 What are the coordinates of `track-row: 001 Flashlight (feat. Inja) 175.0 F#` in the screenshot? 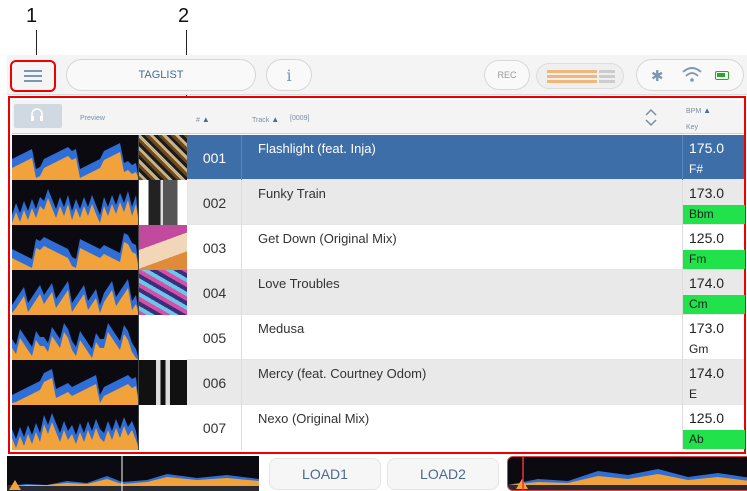 It's located at (378, 157).